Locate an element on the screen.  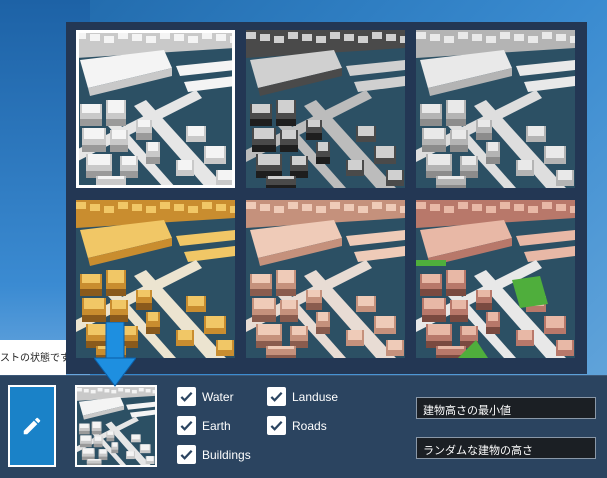
checkbox-roads: Roads is located at coordinates (297, 425).